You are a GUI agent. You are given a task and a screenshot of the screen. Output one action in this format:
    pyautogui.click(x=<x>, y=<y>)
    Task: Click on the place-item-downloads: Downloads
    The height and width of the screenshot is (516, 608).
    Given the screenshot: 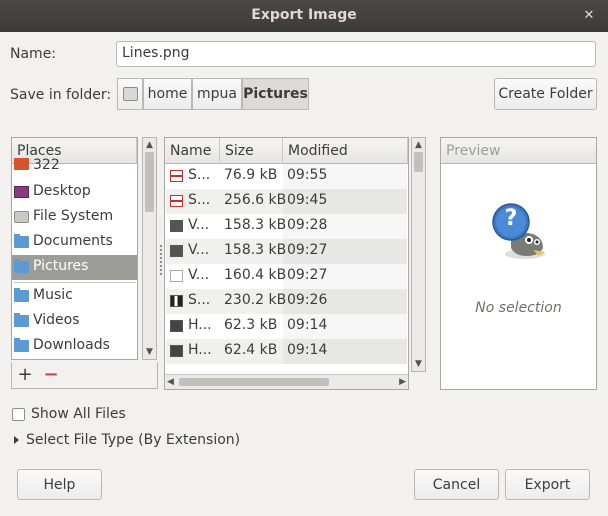 What is the action you would take?
    pyautogui.click(x=74, y=346)
    